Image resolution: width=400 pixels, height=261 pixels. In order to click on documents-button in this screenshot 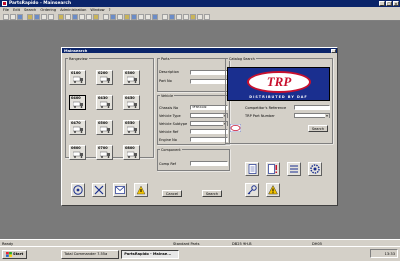, I will do `click(252, 169)`.